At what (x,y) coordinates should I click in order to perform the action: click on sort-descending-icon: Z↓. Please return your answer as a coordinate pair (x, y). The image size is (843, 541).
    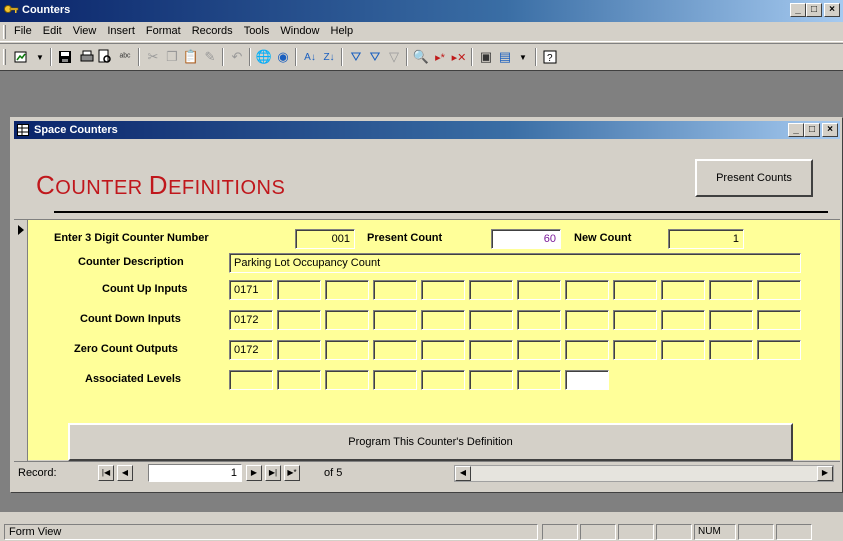
    Looking at the image, I should click on (329, 57).